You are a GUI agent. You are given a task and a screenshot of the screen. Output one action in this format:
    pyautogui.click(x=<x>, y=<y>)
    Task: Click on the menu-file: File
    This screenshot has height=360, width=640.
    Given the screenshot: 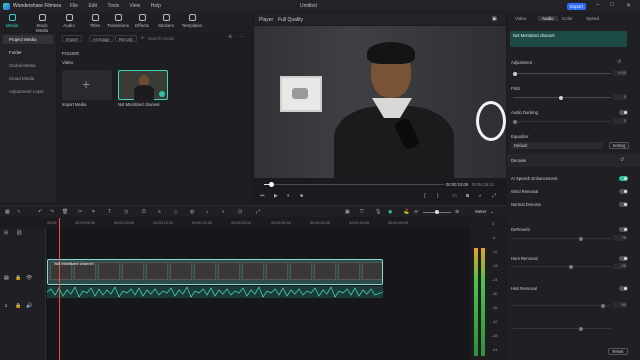 What is the action you would take?
    pyautogui.click(x=74, y=6)
    